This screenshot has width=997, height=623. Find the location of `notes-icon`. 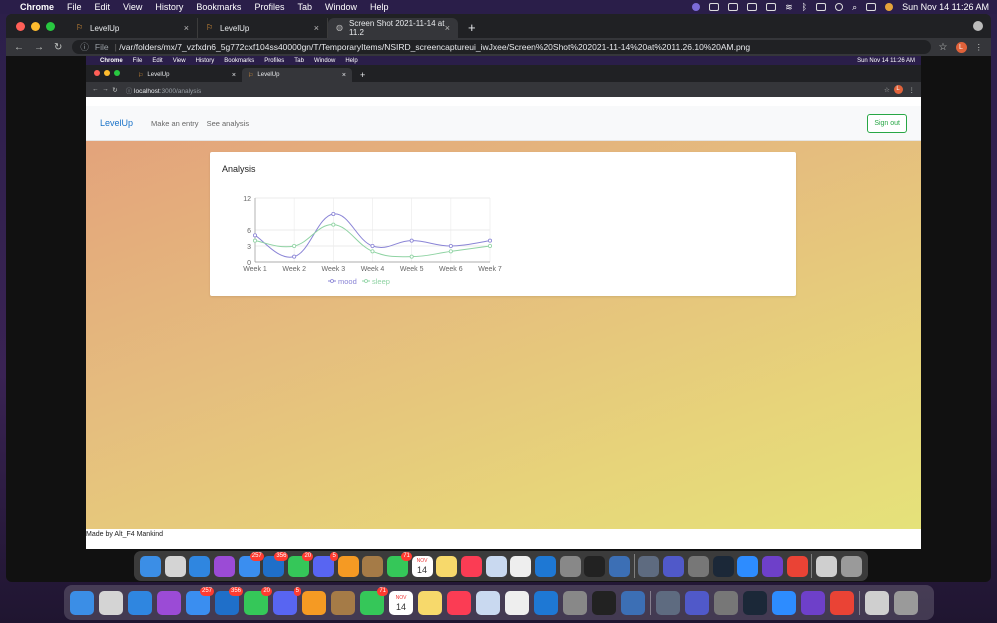

notes-icon is located at coordinates (430, 602).